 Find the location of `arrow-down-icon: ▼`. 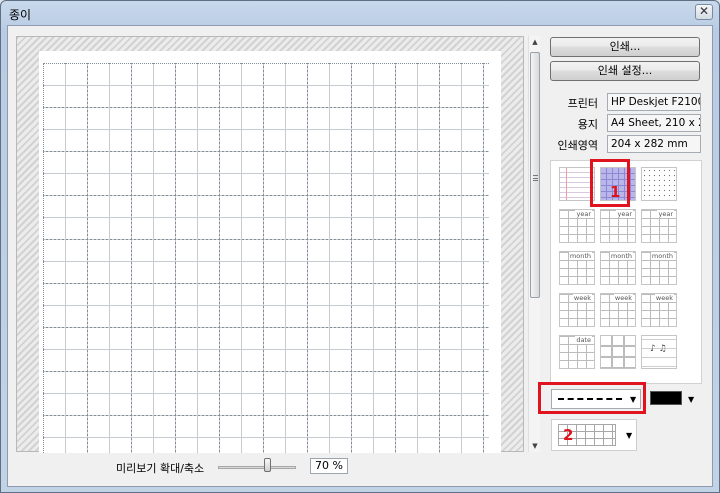

arrow-down-icon: ▼ is located at coordinates (535, 446).